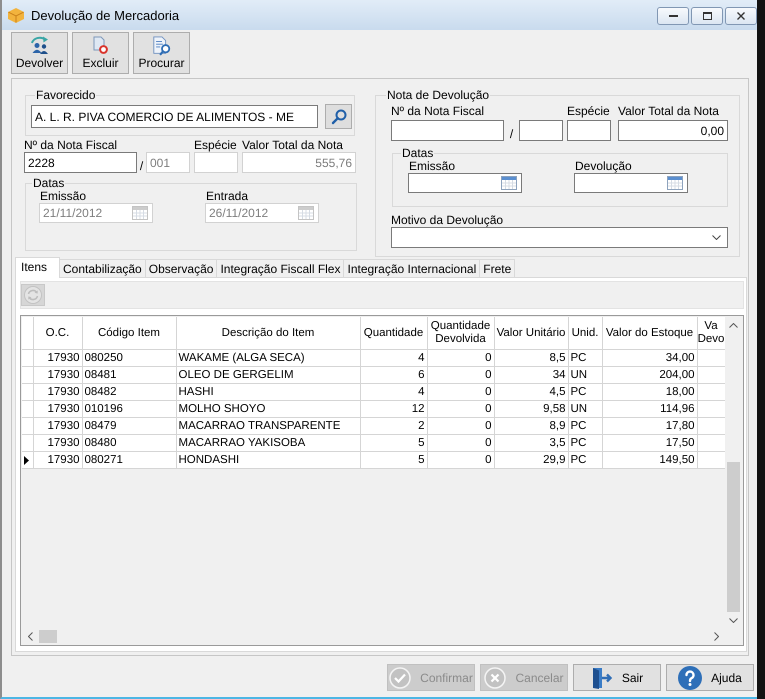 This screenshot has height=699, width=765. Describe the element at coordinates (541, 130) in the screenshot. I see `series-field` at that location.